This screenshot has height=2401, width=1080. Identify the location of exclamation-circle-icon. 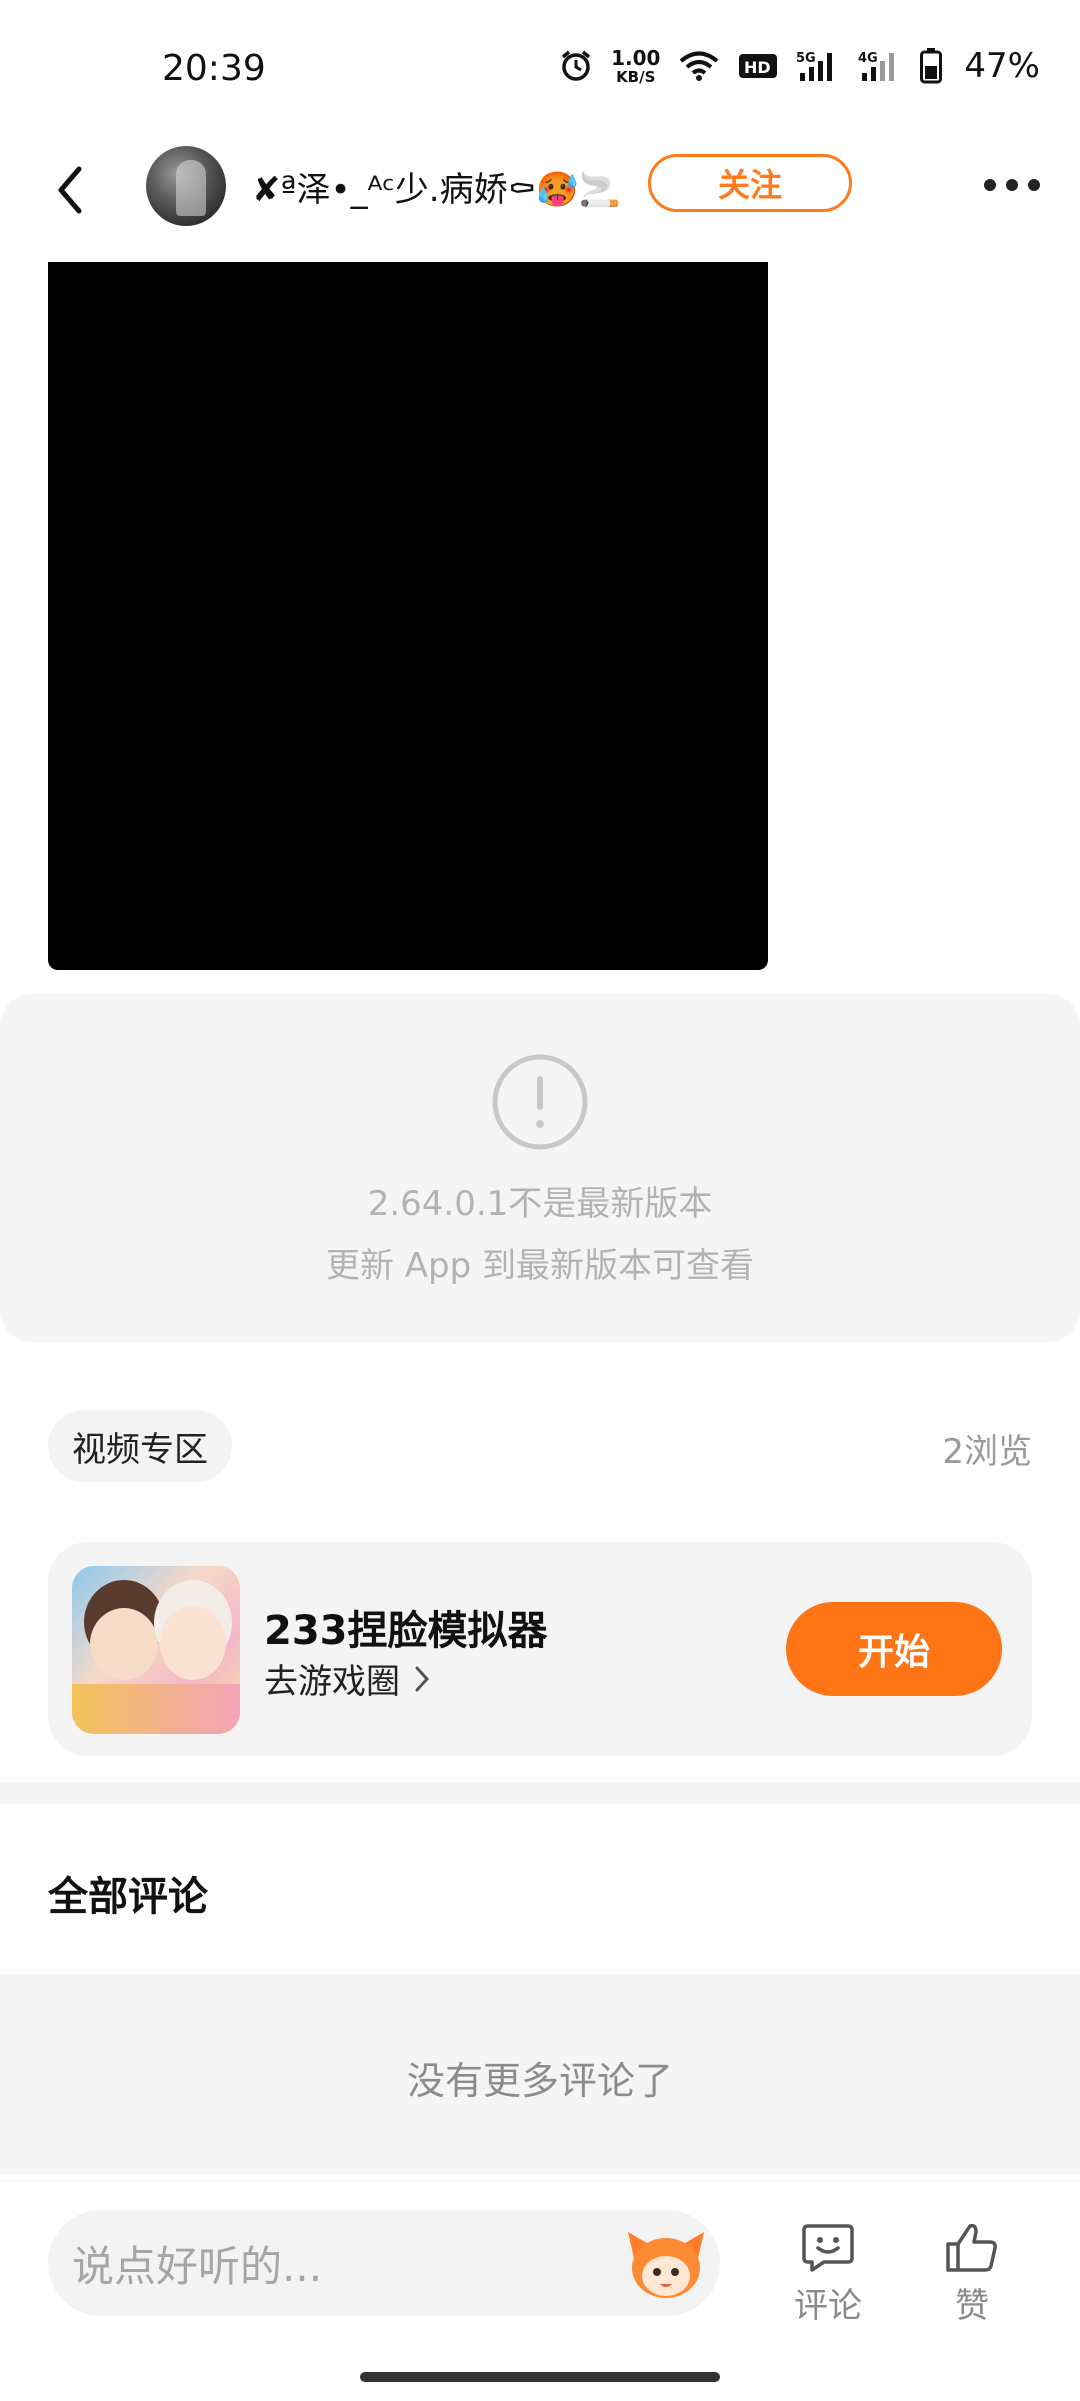
(540, 1102).